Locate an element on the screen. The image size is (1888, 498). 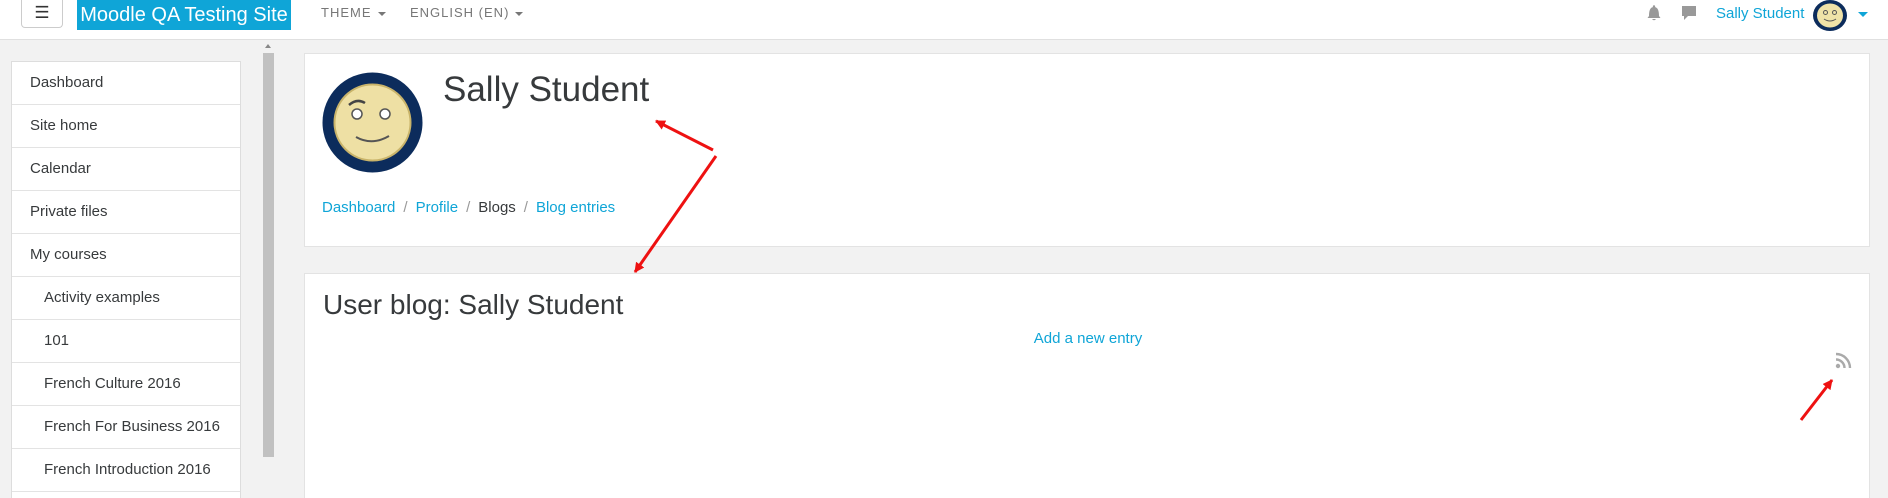
rss-icon is located at coordinates (1843, 360).